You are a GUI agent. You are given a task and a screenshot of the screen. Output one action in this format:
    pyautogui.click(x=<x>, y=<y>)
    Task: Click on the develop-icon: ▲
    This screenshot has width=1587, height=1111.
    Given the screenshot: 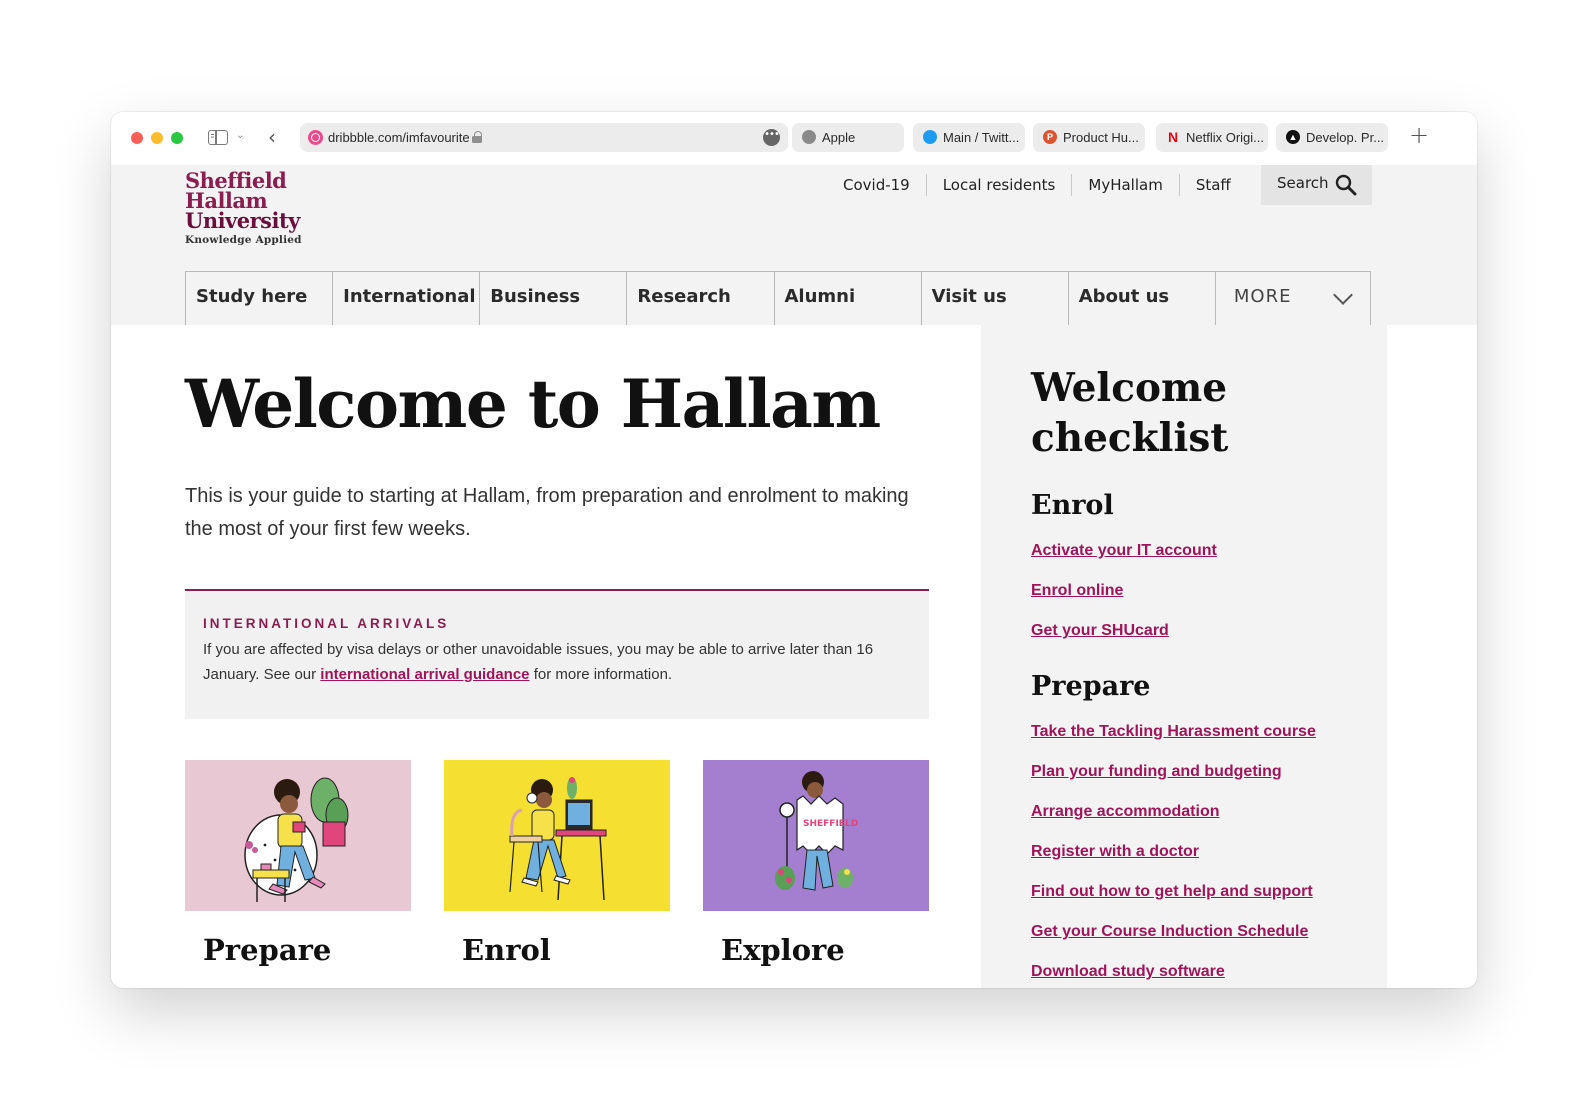 What is the action you would take?
    pyautogui.click(x=1293, y=137)
    